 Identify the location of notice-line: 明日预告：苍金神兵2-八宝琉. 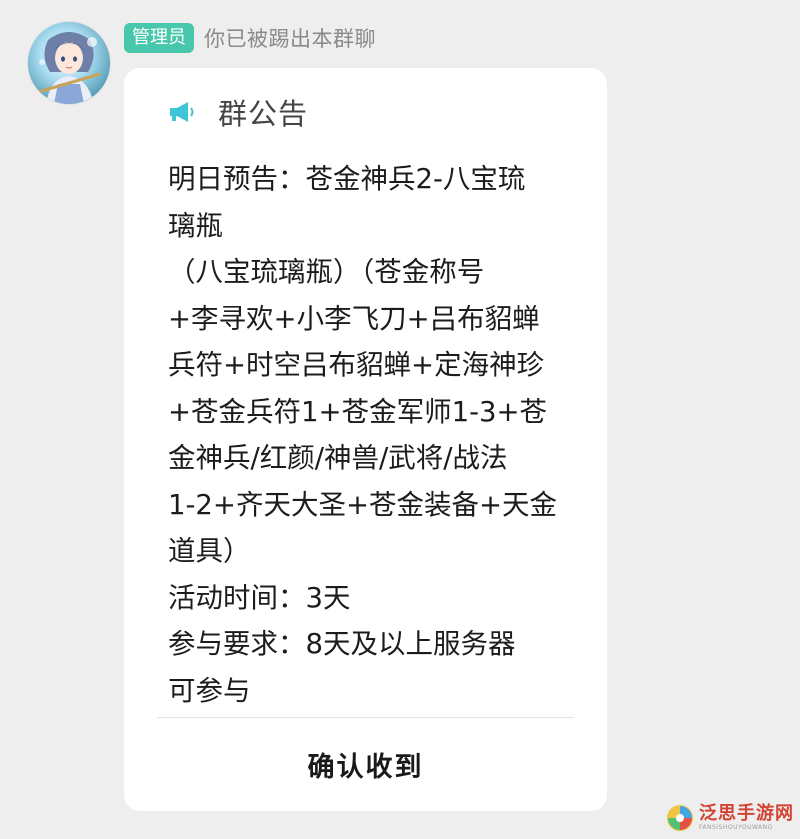
(347, 179).